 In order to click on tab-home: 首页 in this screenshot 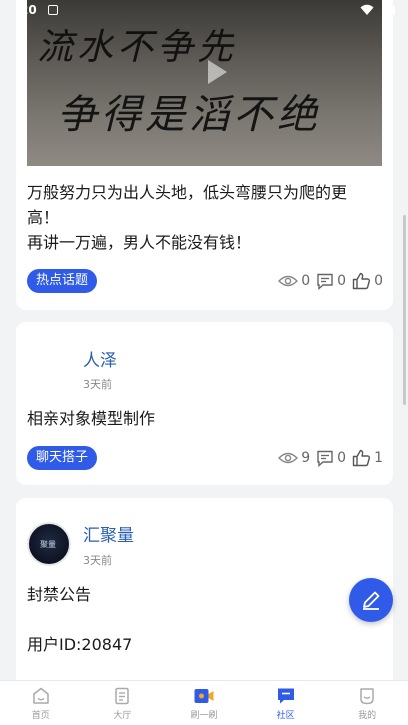, I will do `click(41, 703)`.